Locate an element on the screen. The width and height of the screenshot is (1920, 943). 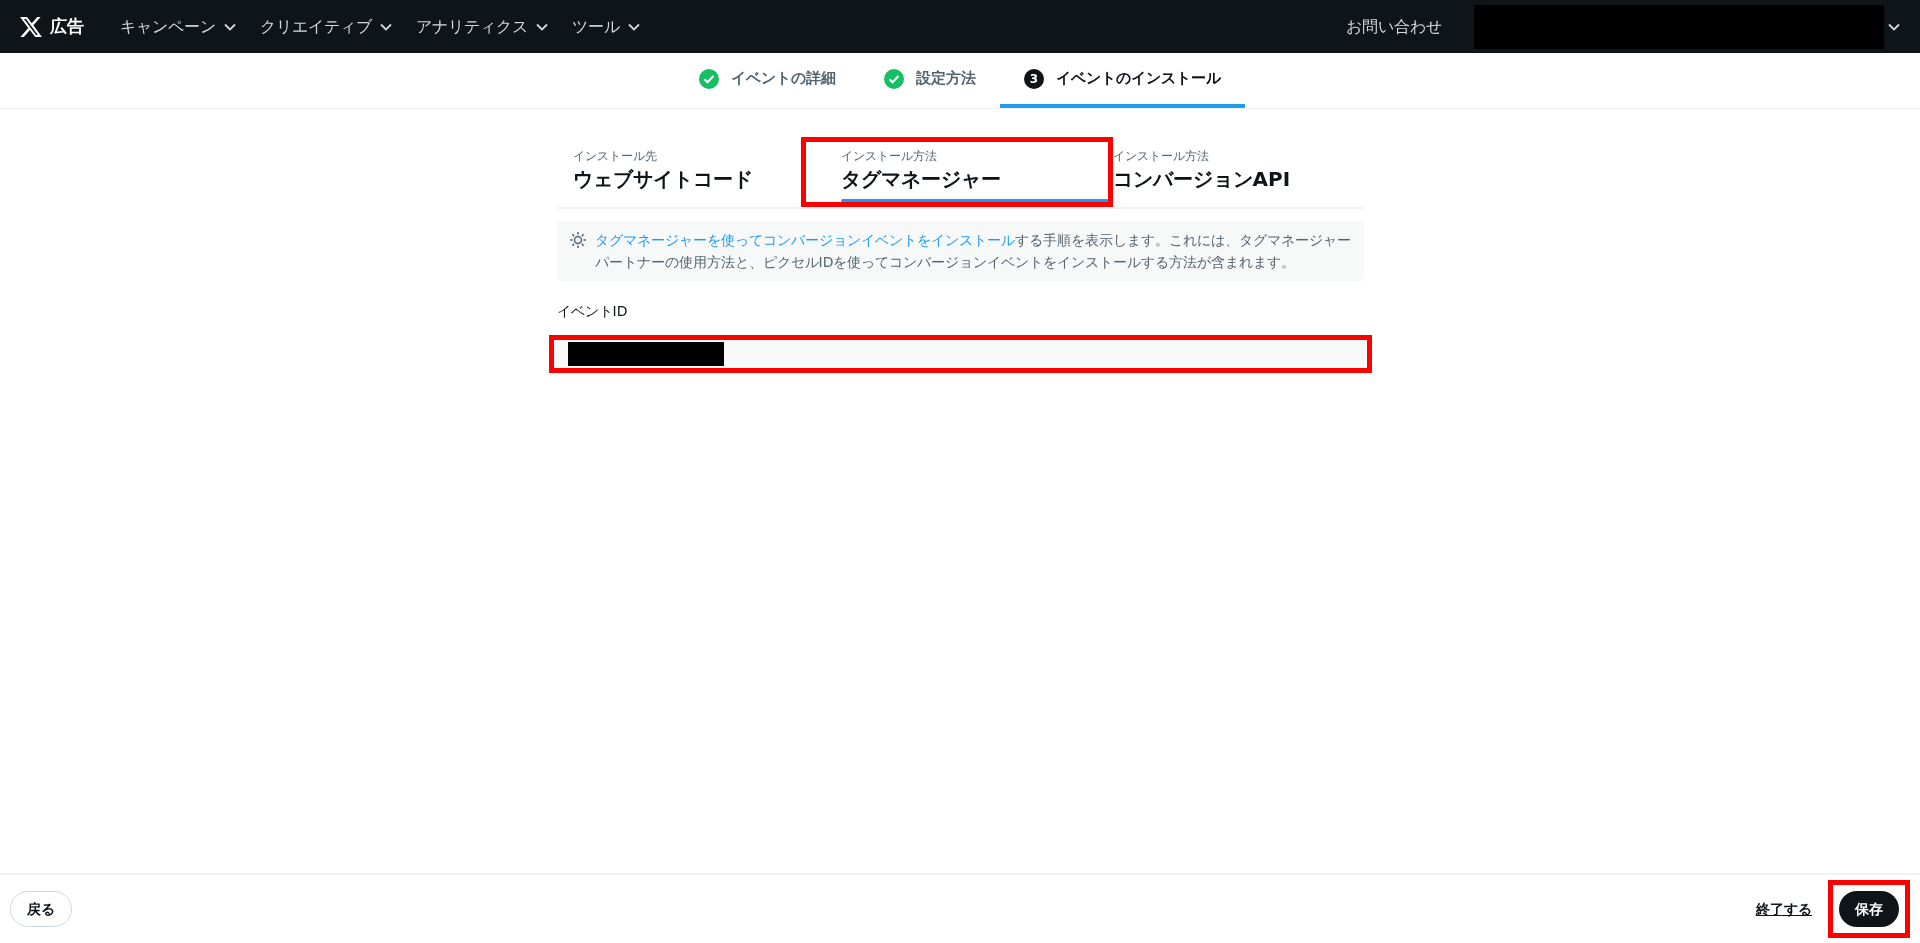
contact-link: お問い合わせ is located at coordinates (1394, 26).